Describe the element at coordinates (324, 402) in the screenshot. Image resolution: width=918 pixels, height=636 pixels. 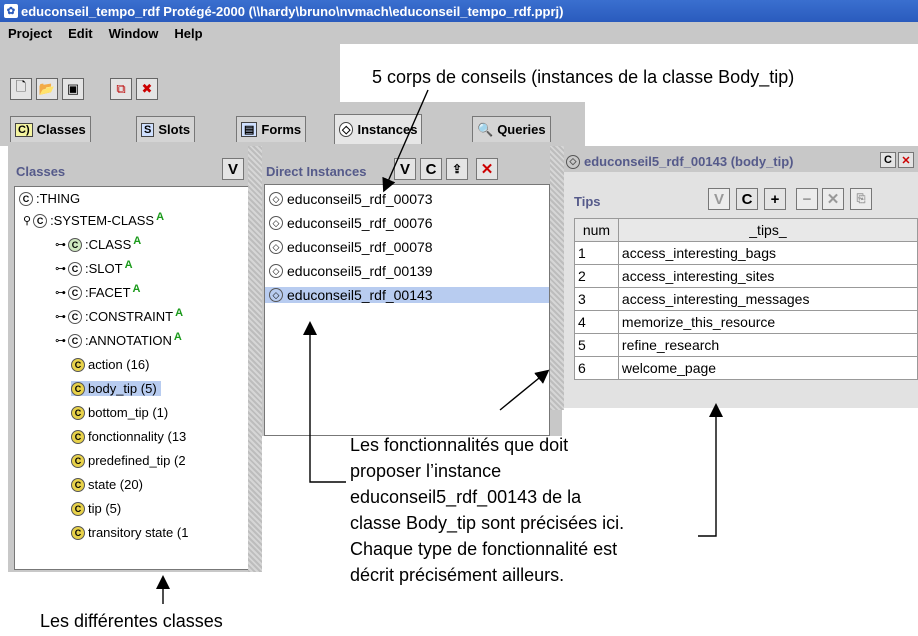
I see `arrow-to-selected-instance` at that location.